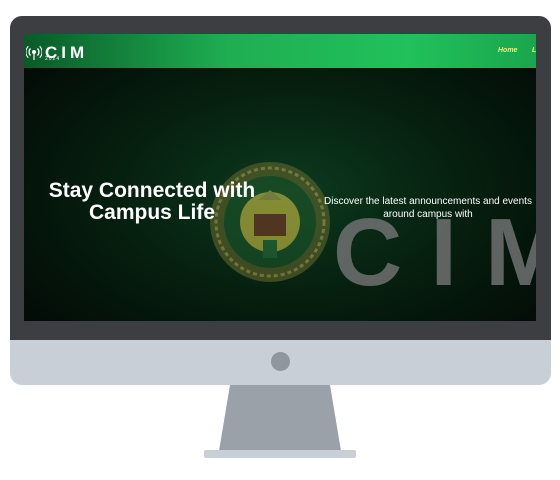 Image resolution: width=560 pixels, height=480 pixels. What do you see at coordinates (34, 52) in the screenshot?
I see `broadcast-icon` at bounding box center [34, 52].